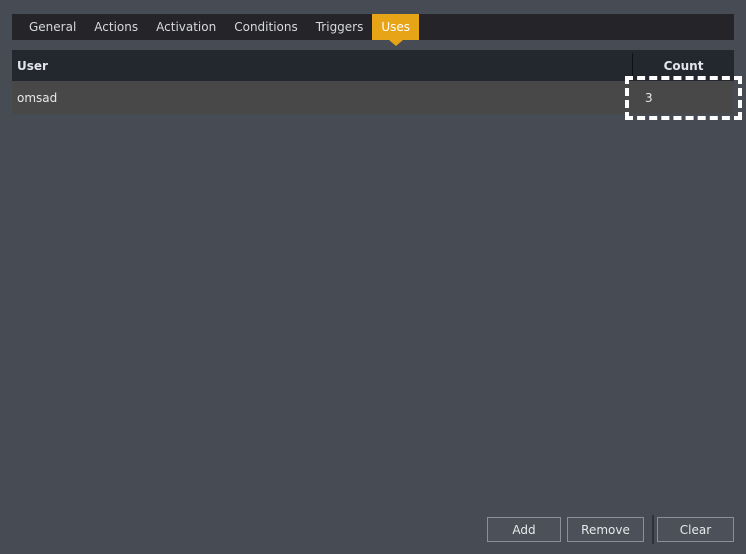 Image resolution: width=746 pixels, height=554 pixels. I want to click on tab-activation-label: Activation, so click(186, 27).